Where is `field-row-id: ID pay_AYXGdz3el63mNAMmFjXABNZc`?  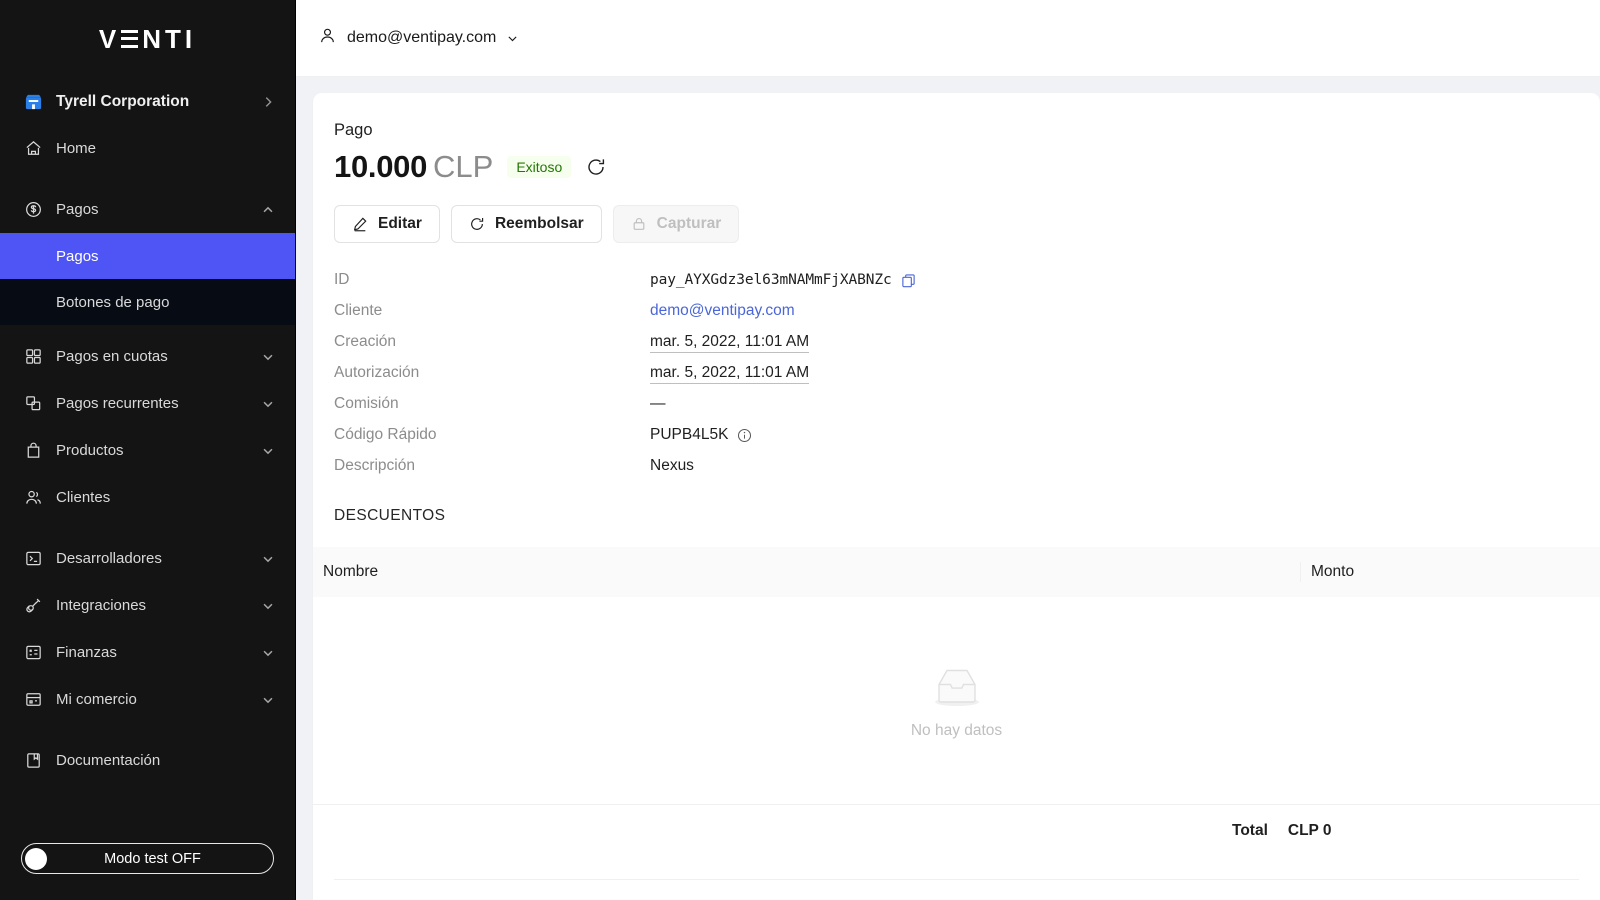 field-row-id: ID pay_AYXGdz3el63mNAMmFjXABNZc is located at coordinates (956, 286).